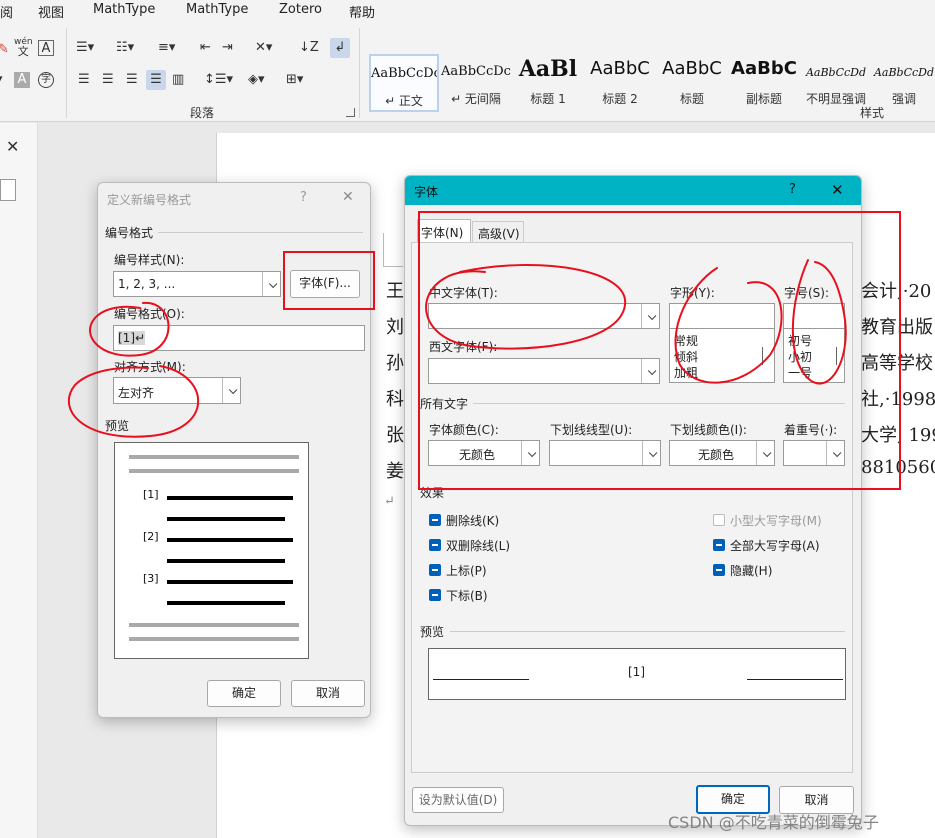 The image size is (935, 838). I want to click on preview-number: [1], so click(151, 494).